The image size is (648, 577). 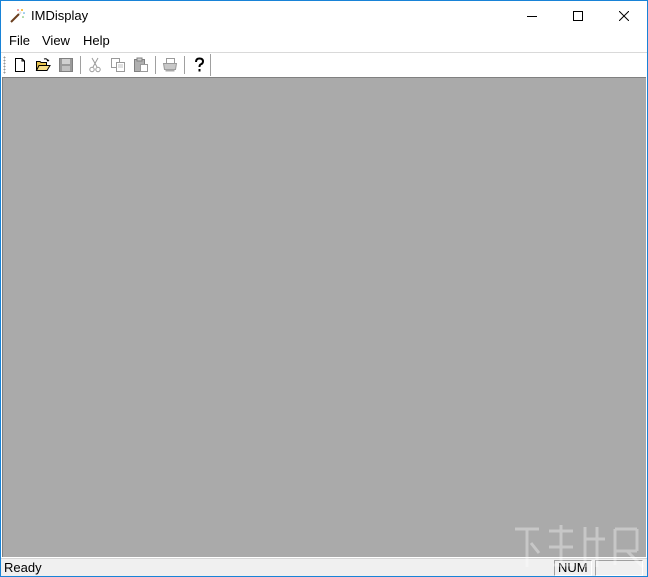 I want to click on app-wand-icon, so click(x=17, y=16).